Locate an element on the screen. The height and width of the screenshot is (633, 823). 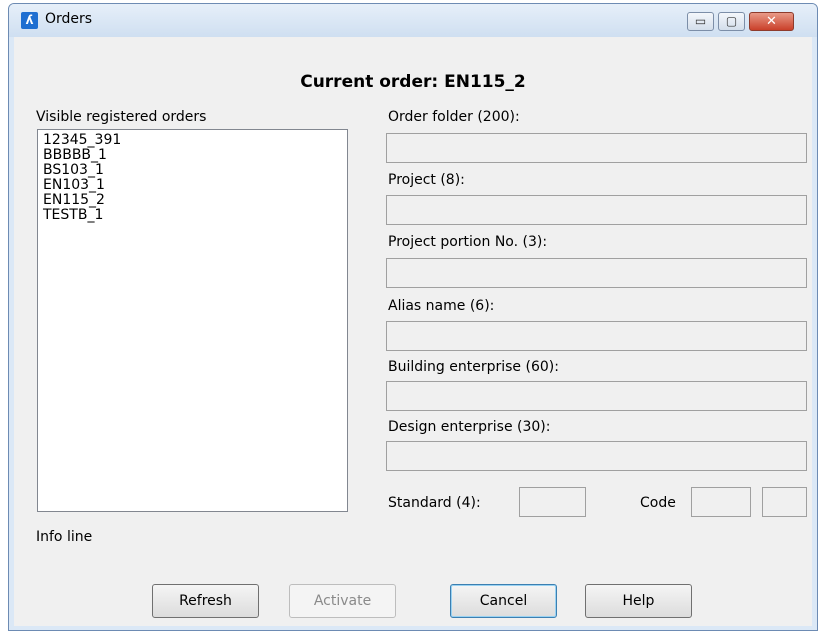
title-bar: ʎ Orders ▭ ▢ ✕ is located at coordinates (413, 20).